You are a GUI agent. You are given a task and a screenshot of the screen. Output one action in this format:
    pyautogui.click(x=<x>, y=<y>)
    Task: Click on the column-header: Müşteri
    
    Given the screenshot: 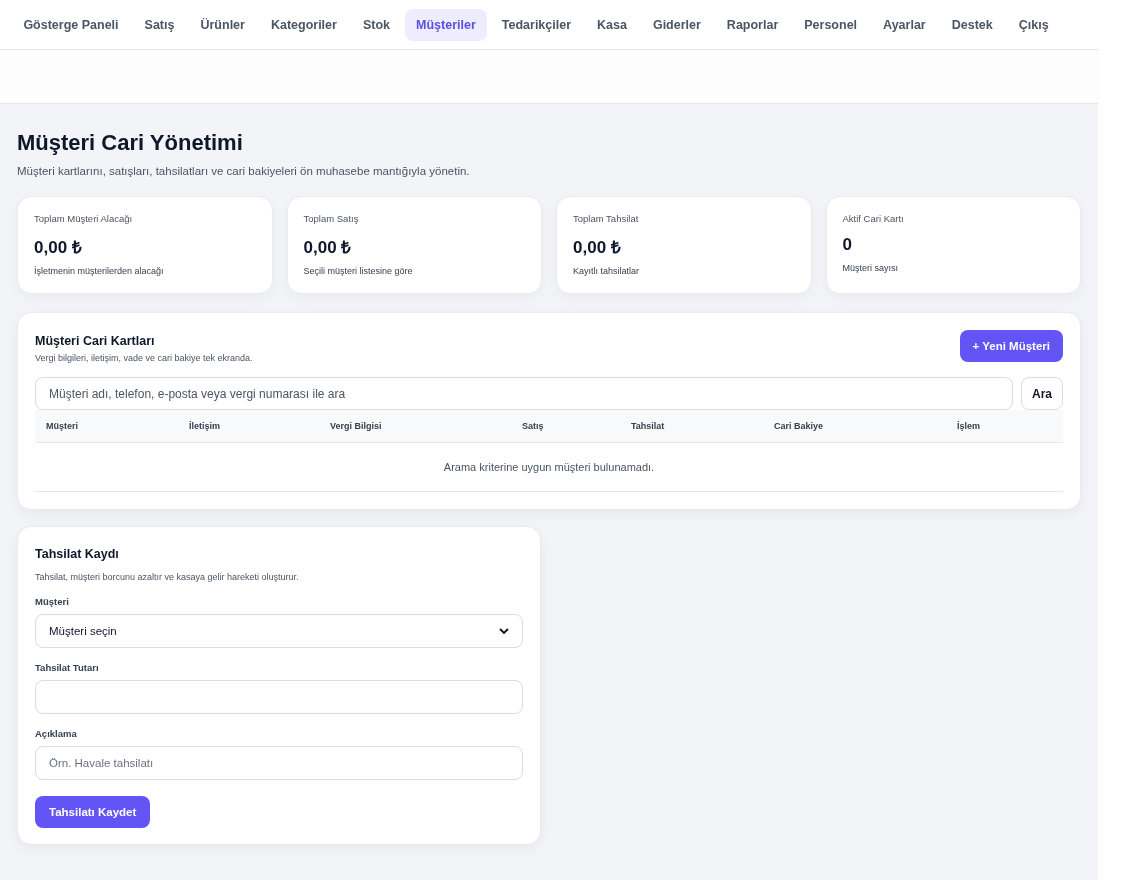 What is the action you would take?
    pyautogui.click(x=62, y=426)
    